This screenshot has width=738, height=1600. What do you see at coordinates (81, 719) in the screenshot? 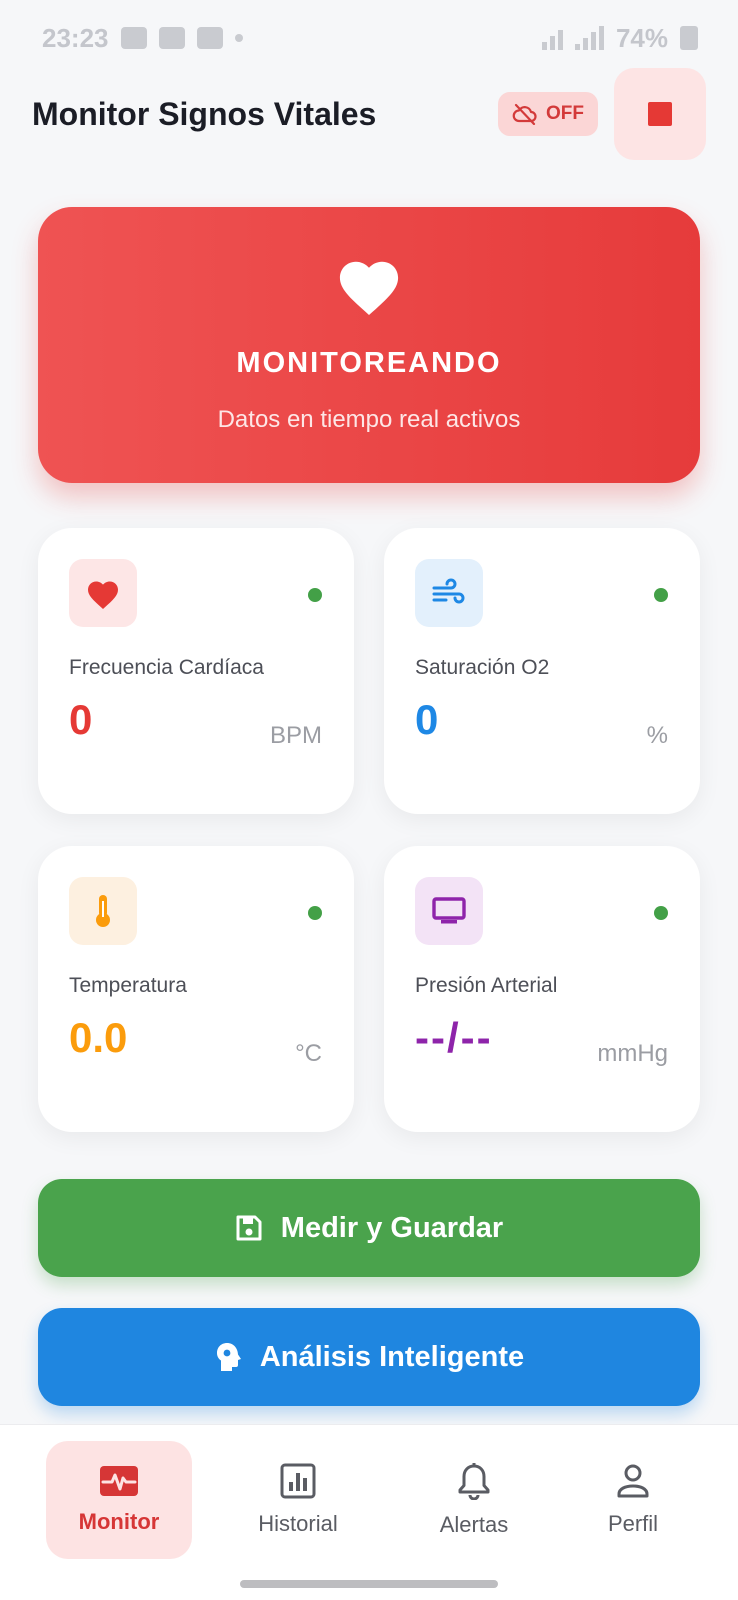
I see `heart-rate-value: 0` at bounding box center [81, 719].